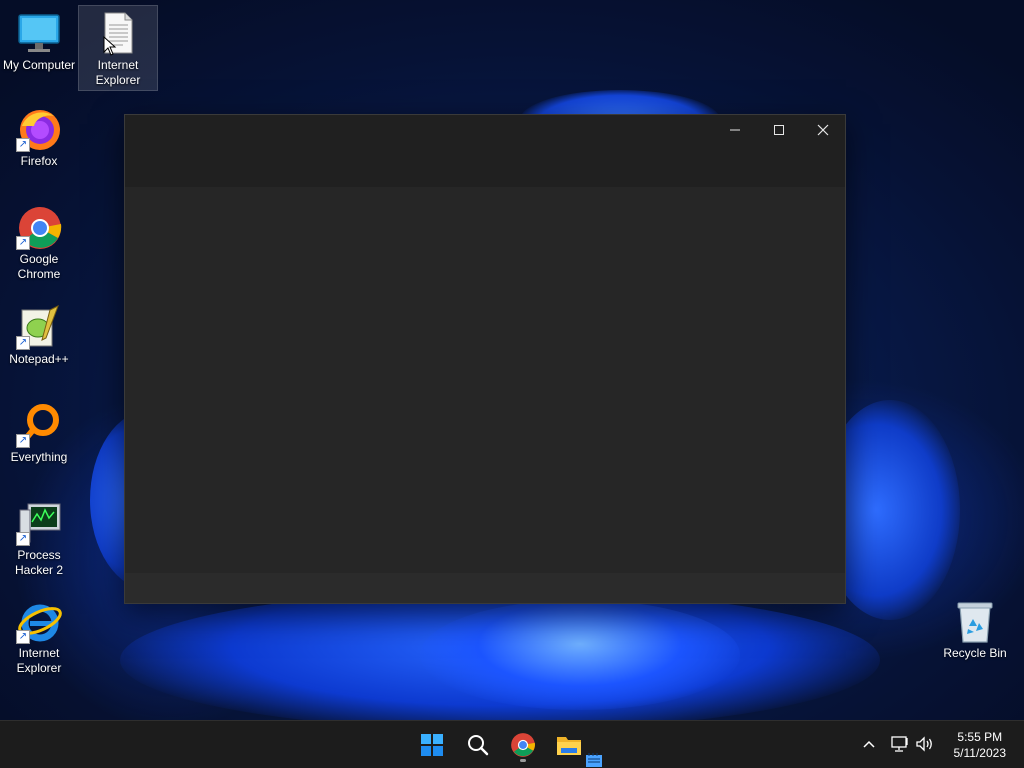  I want to click on chevron-up-icon, so click(869, 744).